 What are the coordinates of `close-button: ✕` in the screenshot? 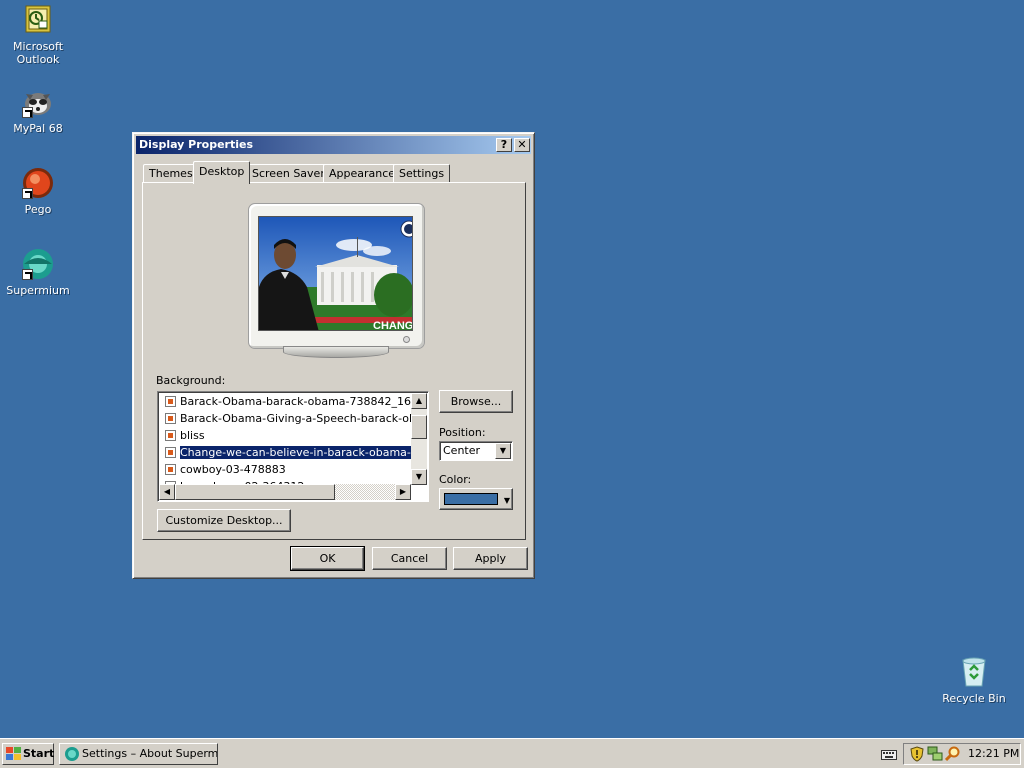 It's located at (522, 145).